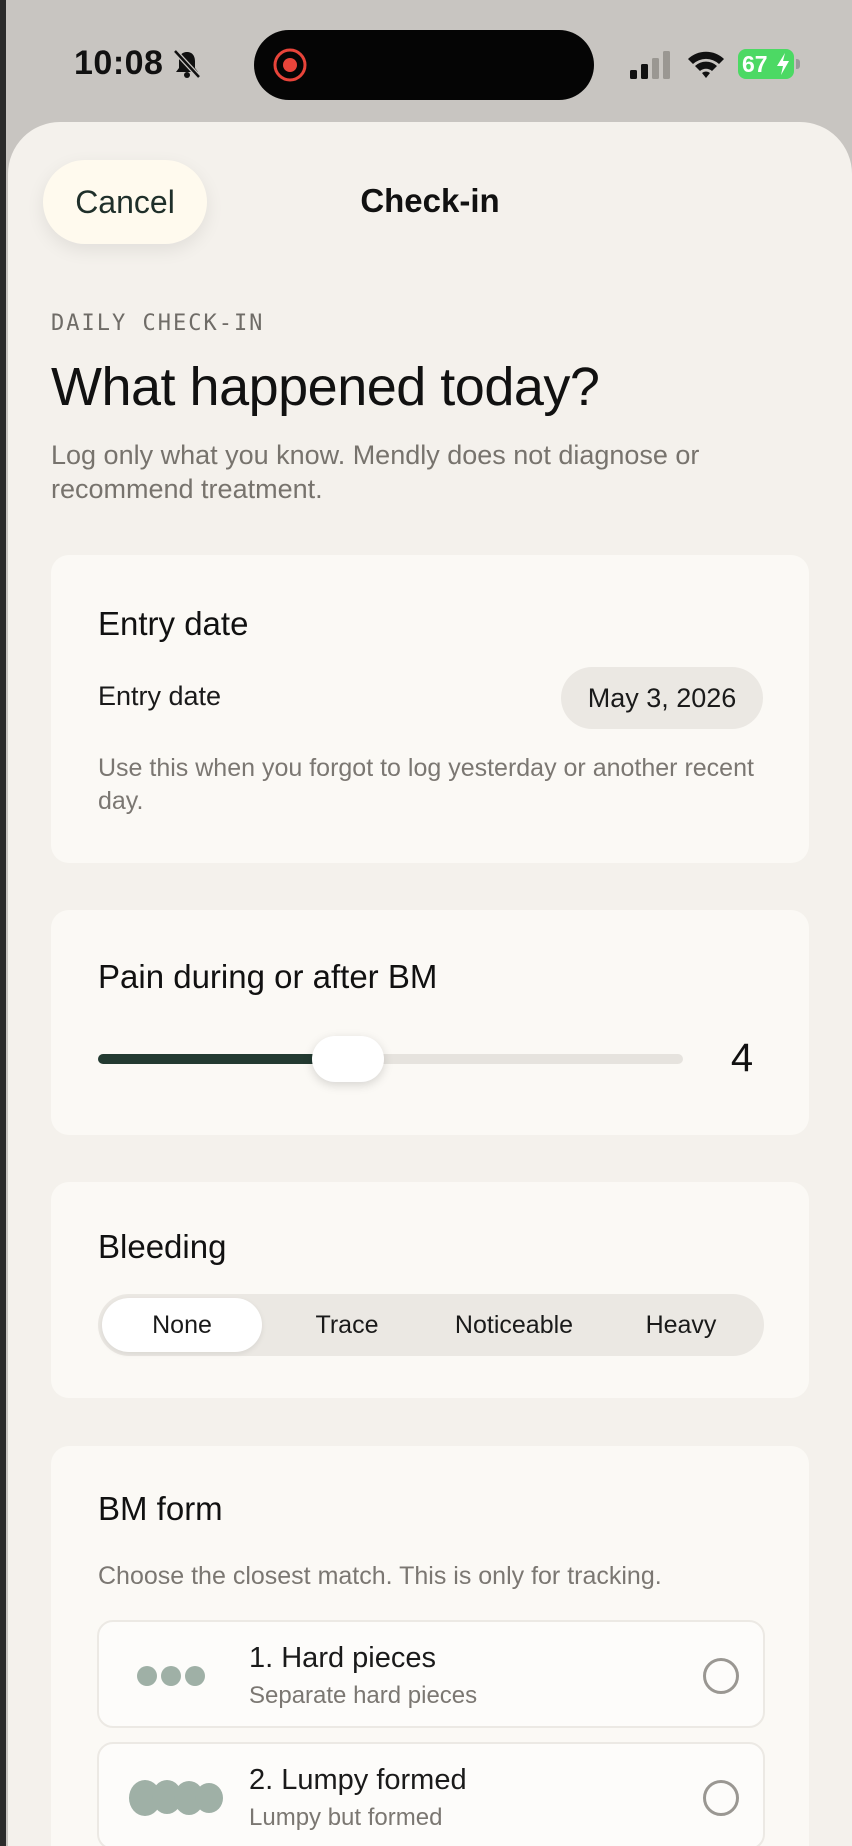 The width and height of the screenshot is (852, 1846). I want to click on pain-slider-thumb, so click(348, 1059).